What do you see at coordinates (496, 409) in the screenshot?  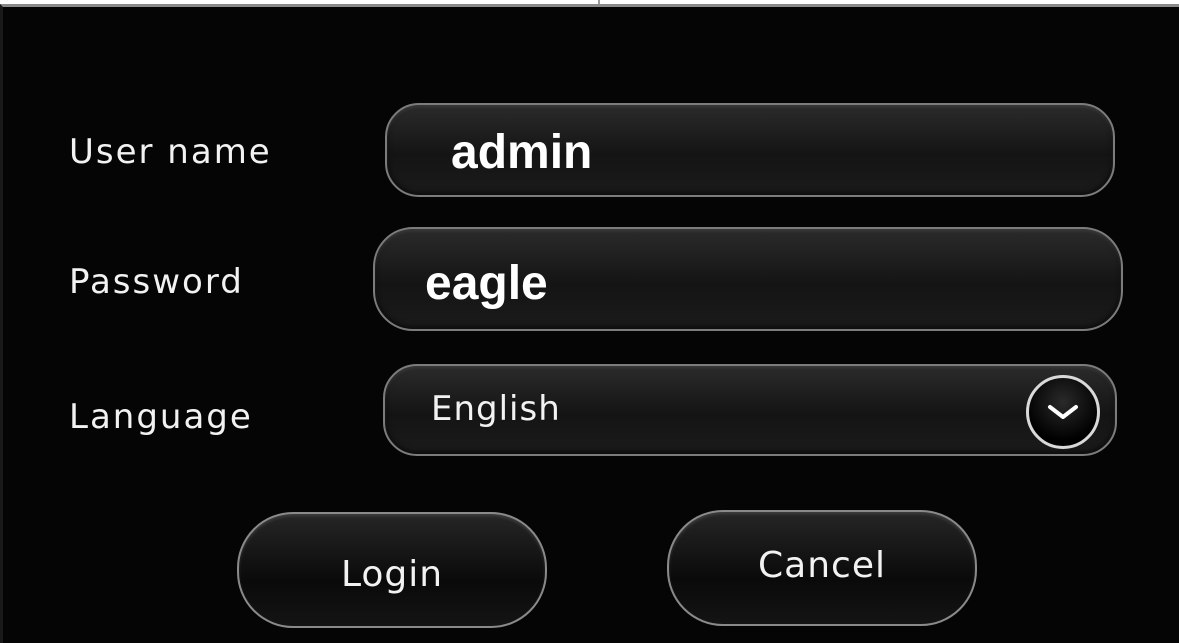 I see `language-selected-value: English` at bounding box center [496, 409].